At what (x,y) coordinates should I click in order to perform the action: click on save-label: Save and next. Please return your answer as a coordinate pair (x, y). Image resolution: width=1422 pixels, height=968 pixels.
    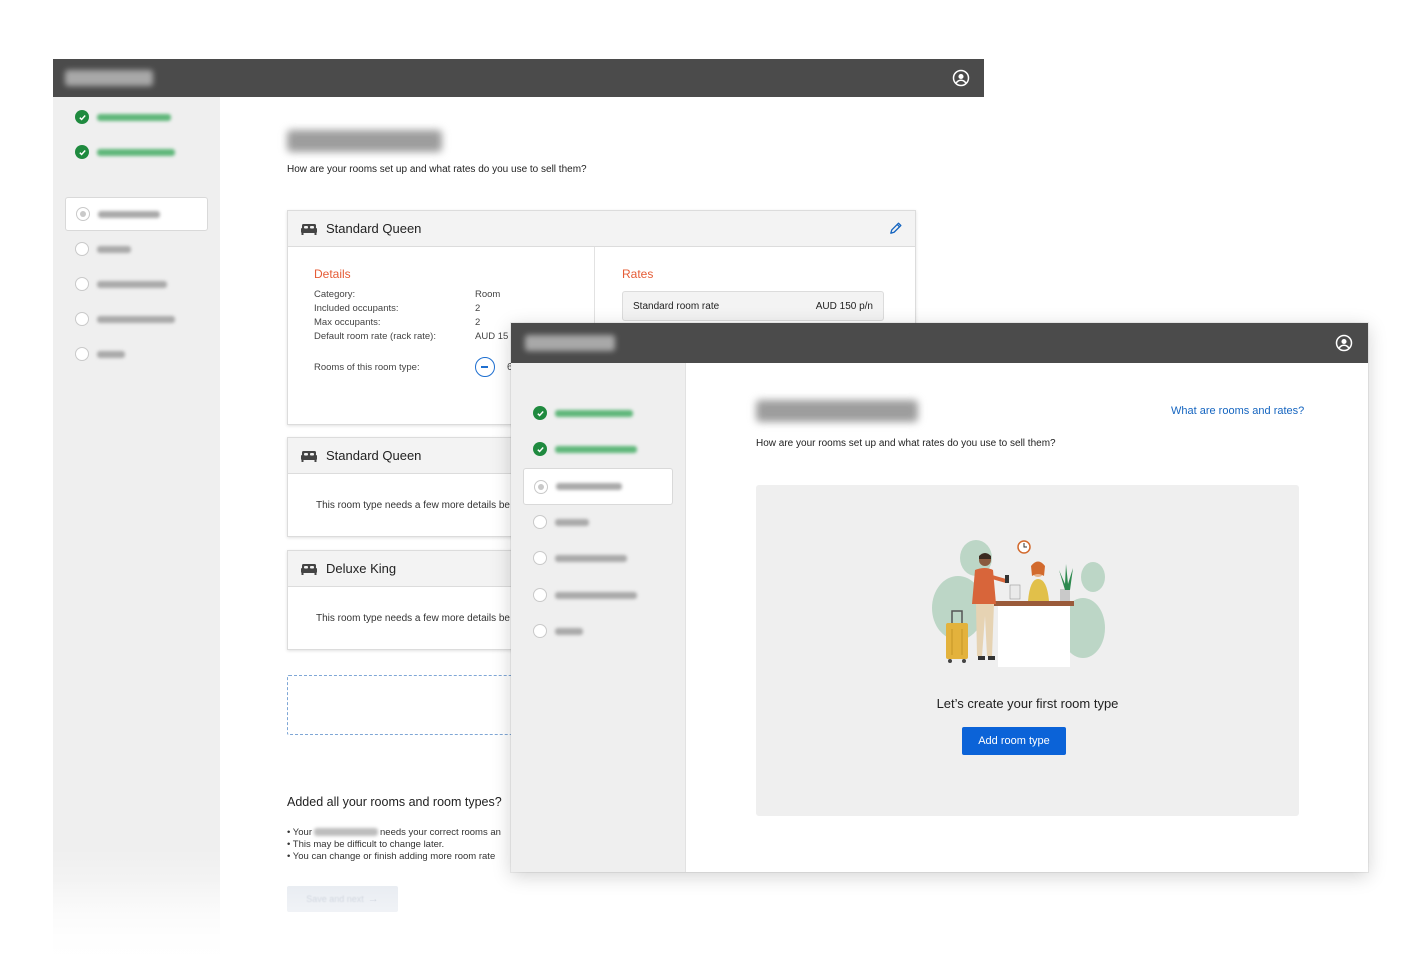
    Looking at the image, I should click on (335, 899).